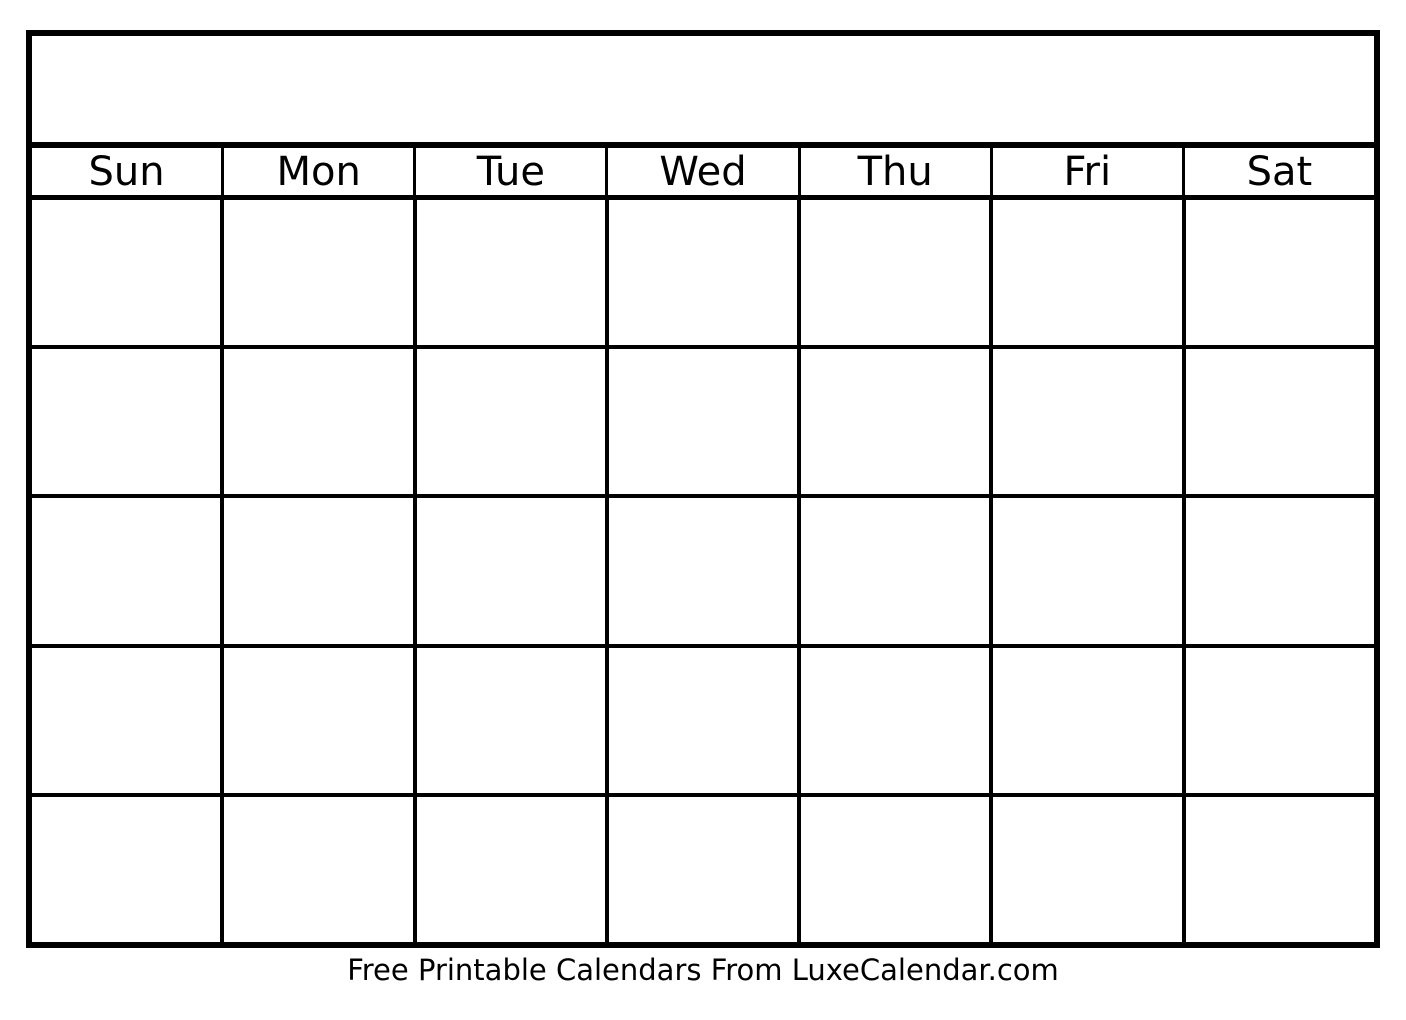  I want to click on weekday-header-thu: Thu, so click(896, 171).